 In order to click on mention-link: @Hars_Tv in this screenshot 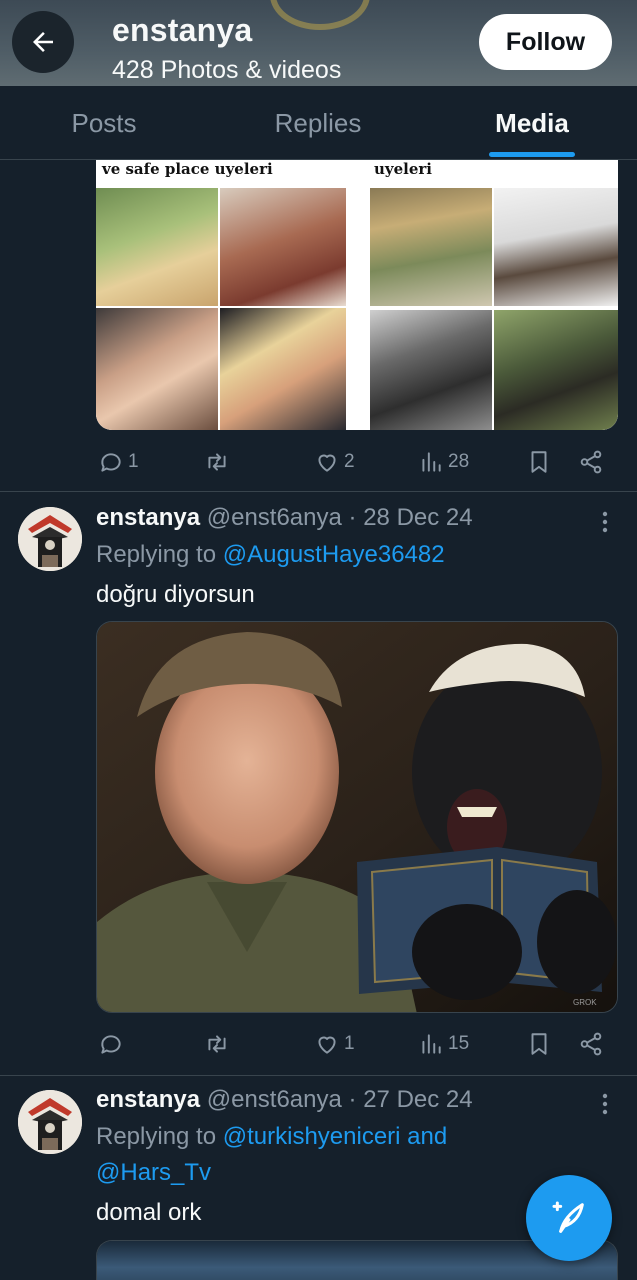, I will do `click(153, 1172)`.